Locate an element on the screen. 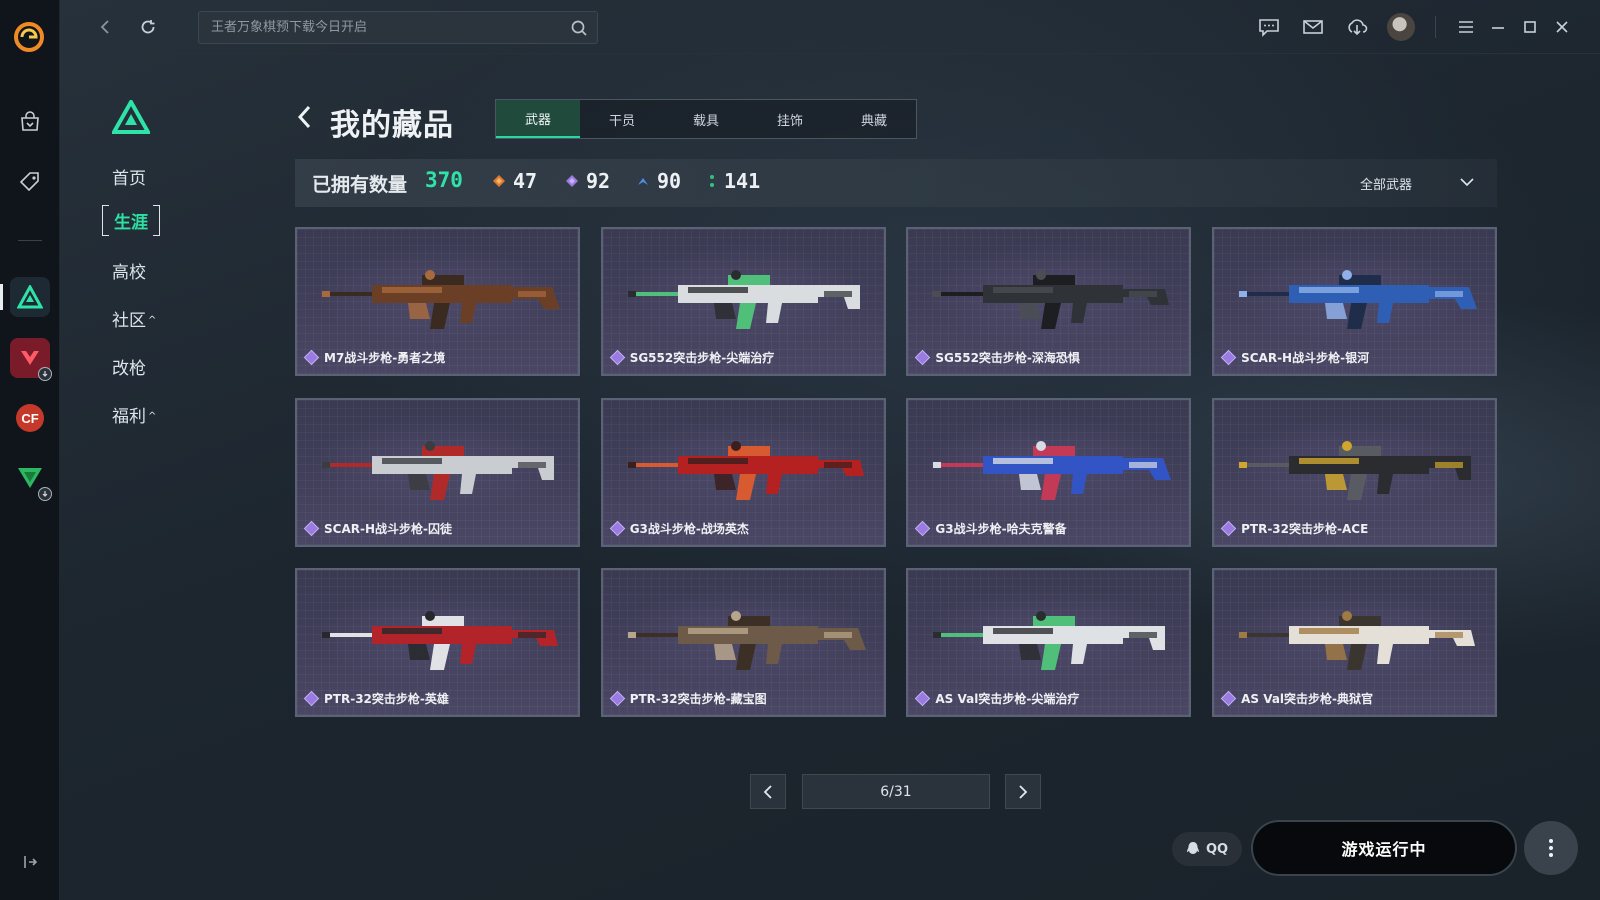 Image resolution: width=1600 pixels, height=900 pixels. chat-message-icon is located at coordinates (1269, 27).